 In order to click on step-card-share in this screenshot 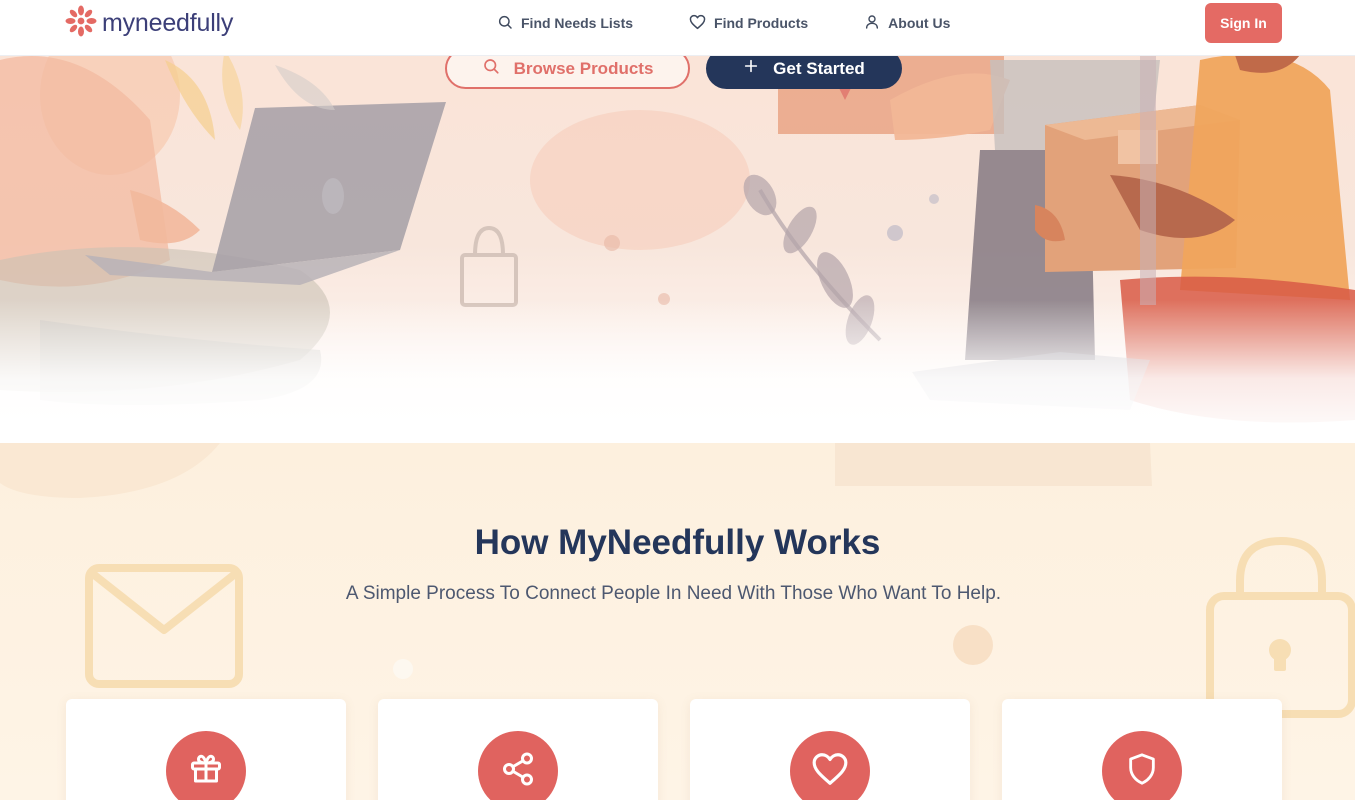, I will do `click(518, 749)`.